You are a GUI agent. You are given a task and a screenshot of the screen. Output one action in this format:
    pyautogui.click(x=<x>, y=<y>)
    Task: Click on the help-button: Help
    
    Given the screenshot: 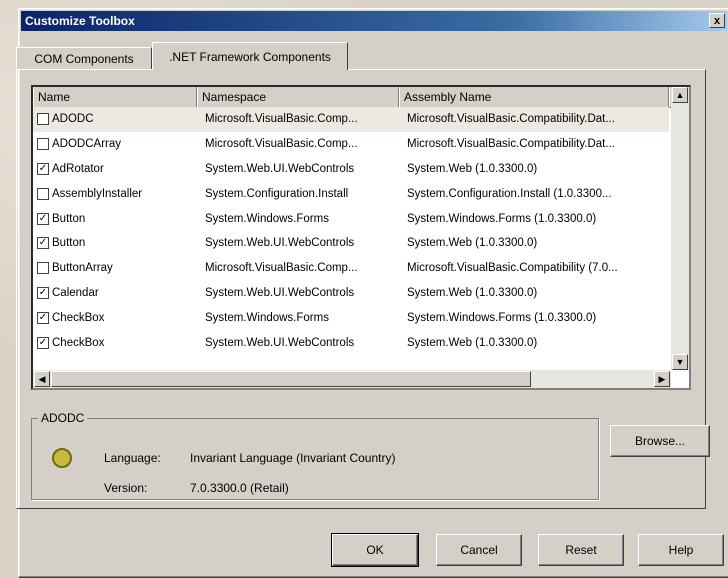 What is the action you would take?
    pyautogui.click(x=681, y=550)
    